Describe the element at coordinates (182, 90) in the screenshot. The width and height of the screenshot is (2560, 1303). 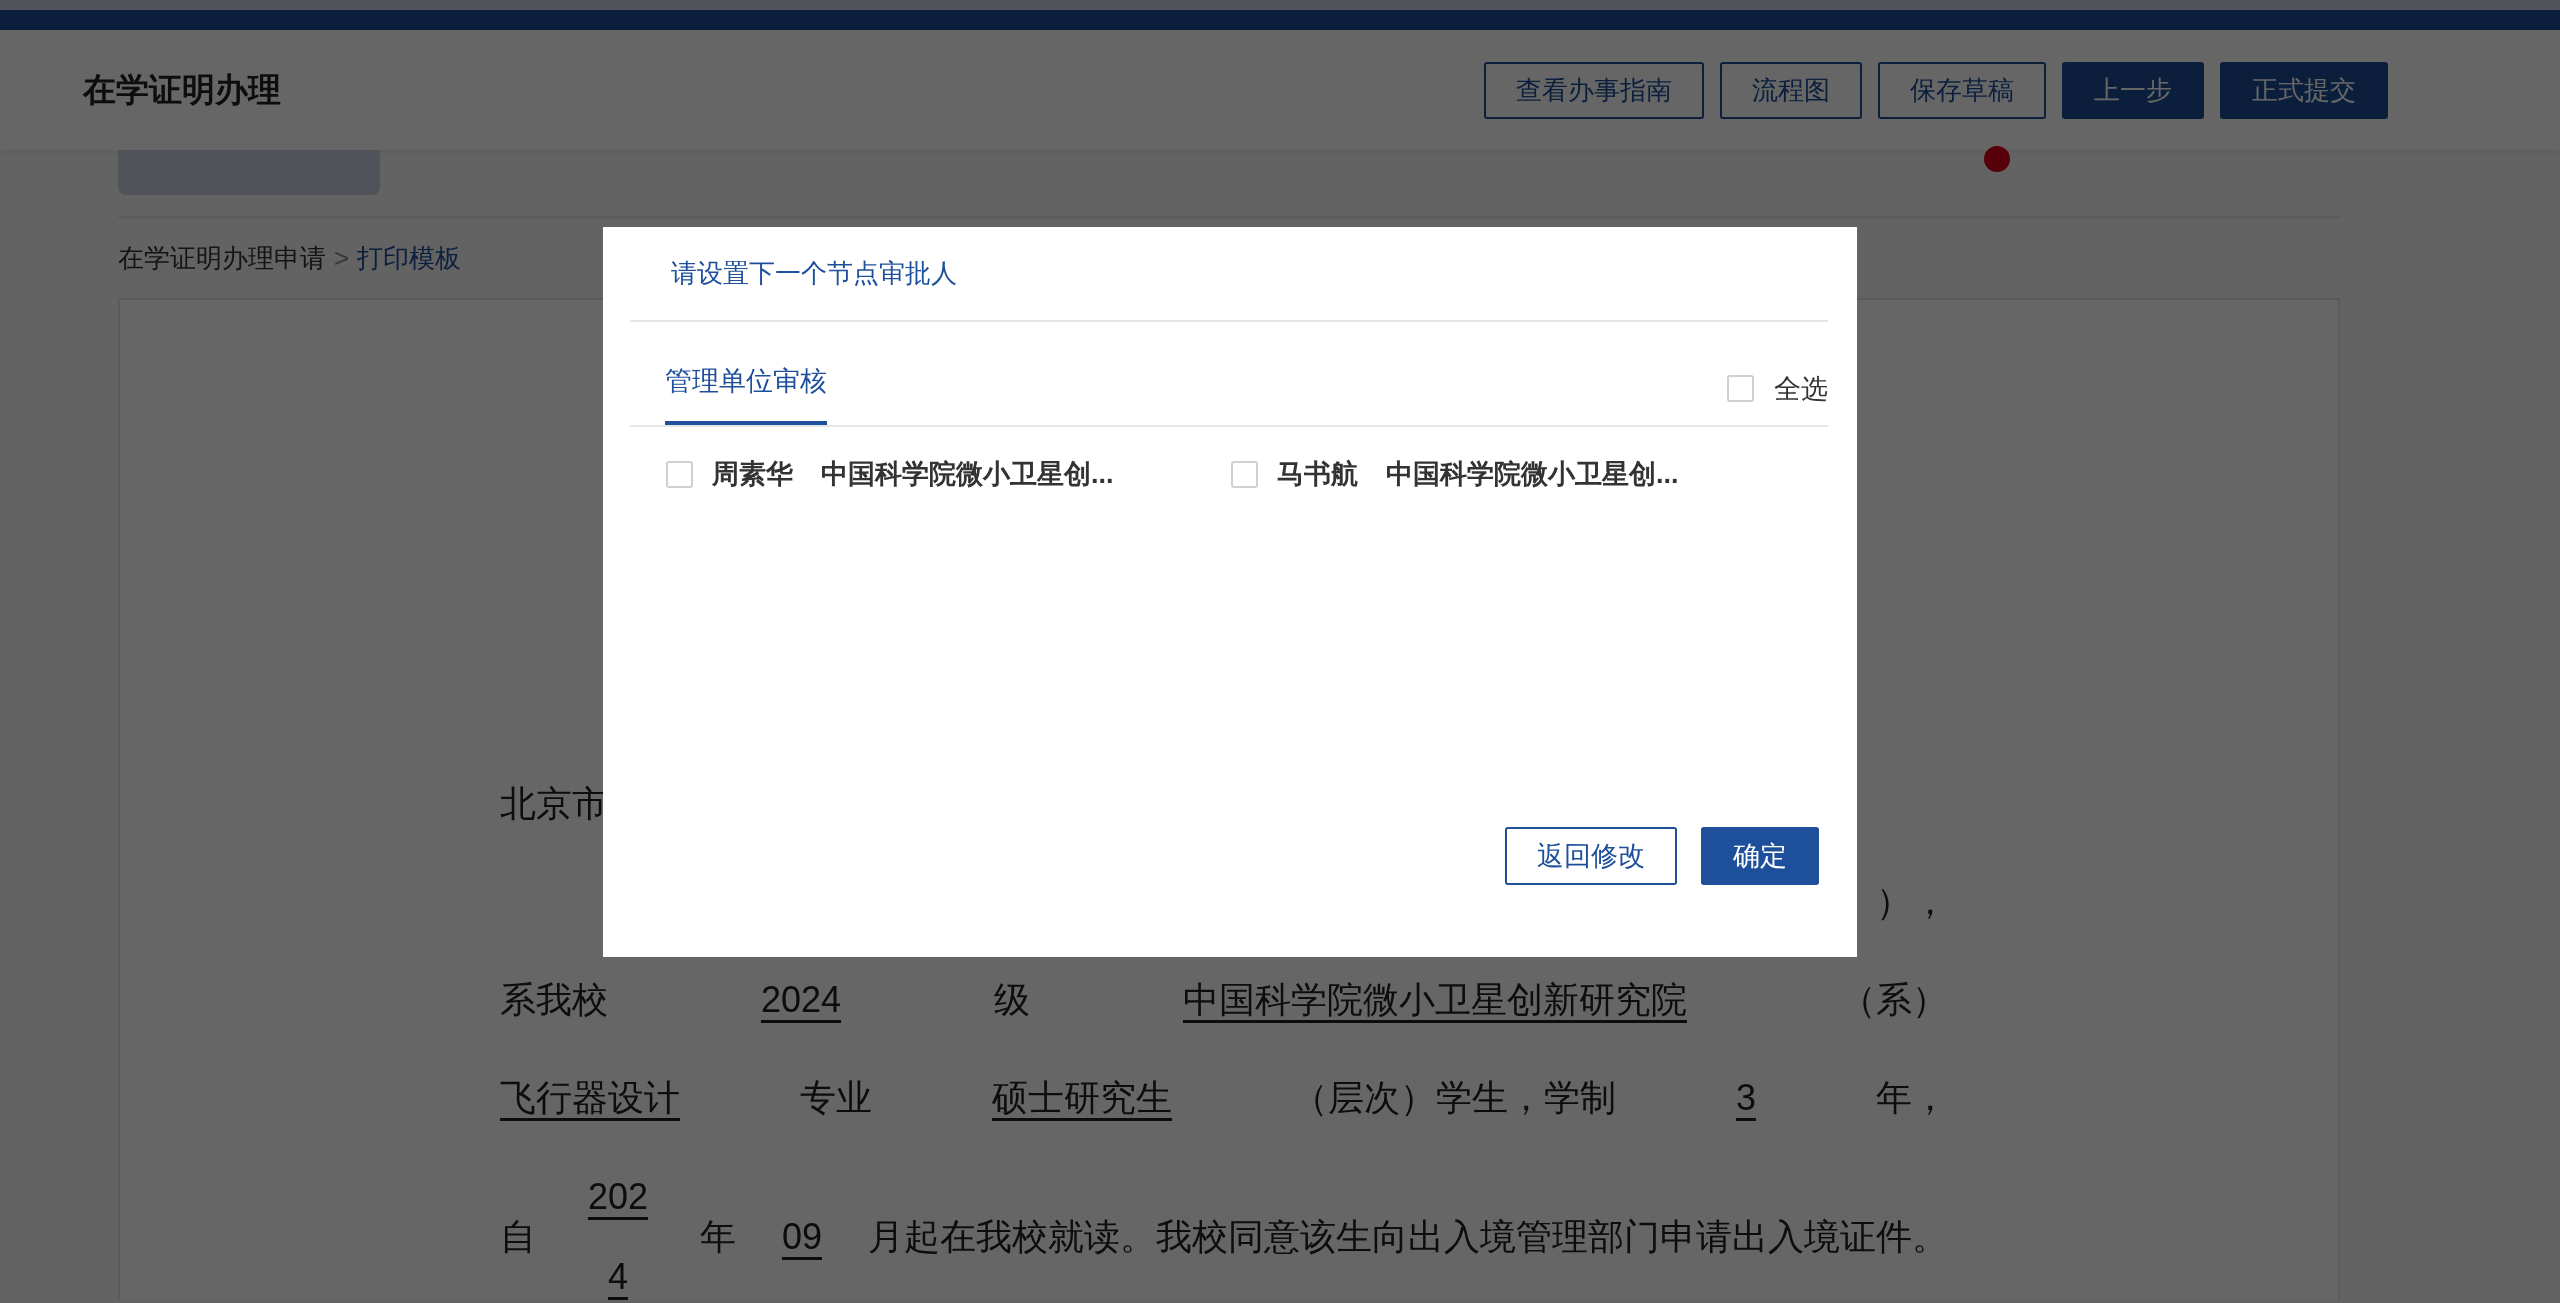
I see `page-title: 在学证明办理` at that location.